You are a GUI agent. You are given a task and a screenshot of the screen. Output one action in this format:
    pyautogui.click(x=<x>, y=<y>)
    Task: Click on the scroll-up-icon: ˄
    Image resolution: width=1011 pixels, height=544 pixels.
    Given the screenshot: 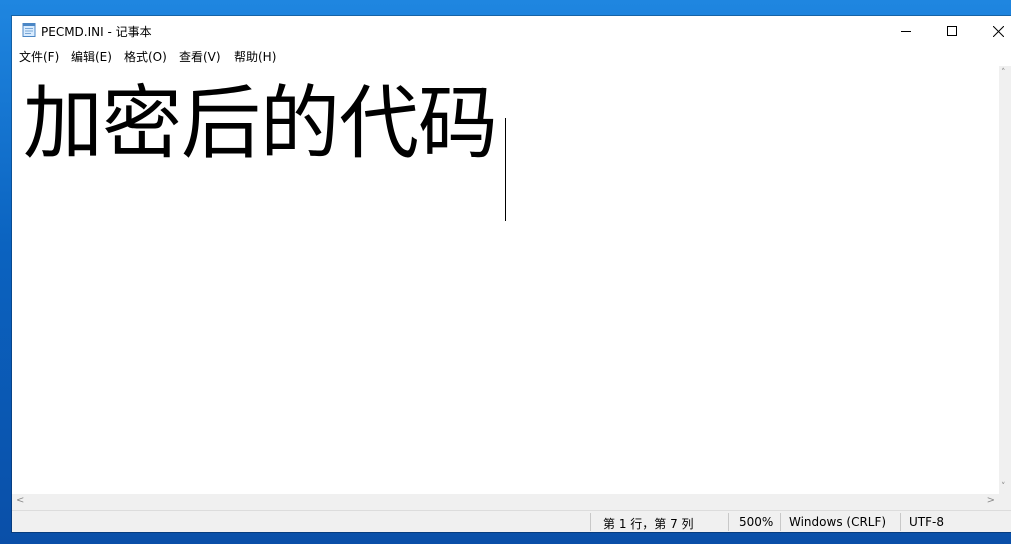 What is the action you would take?
    pyautogui.click(x=1003, y=73)
    